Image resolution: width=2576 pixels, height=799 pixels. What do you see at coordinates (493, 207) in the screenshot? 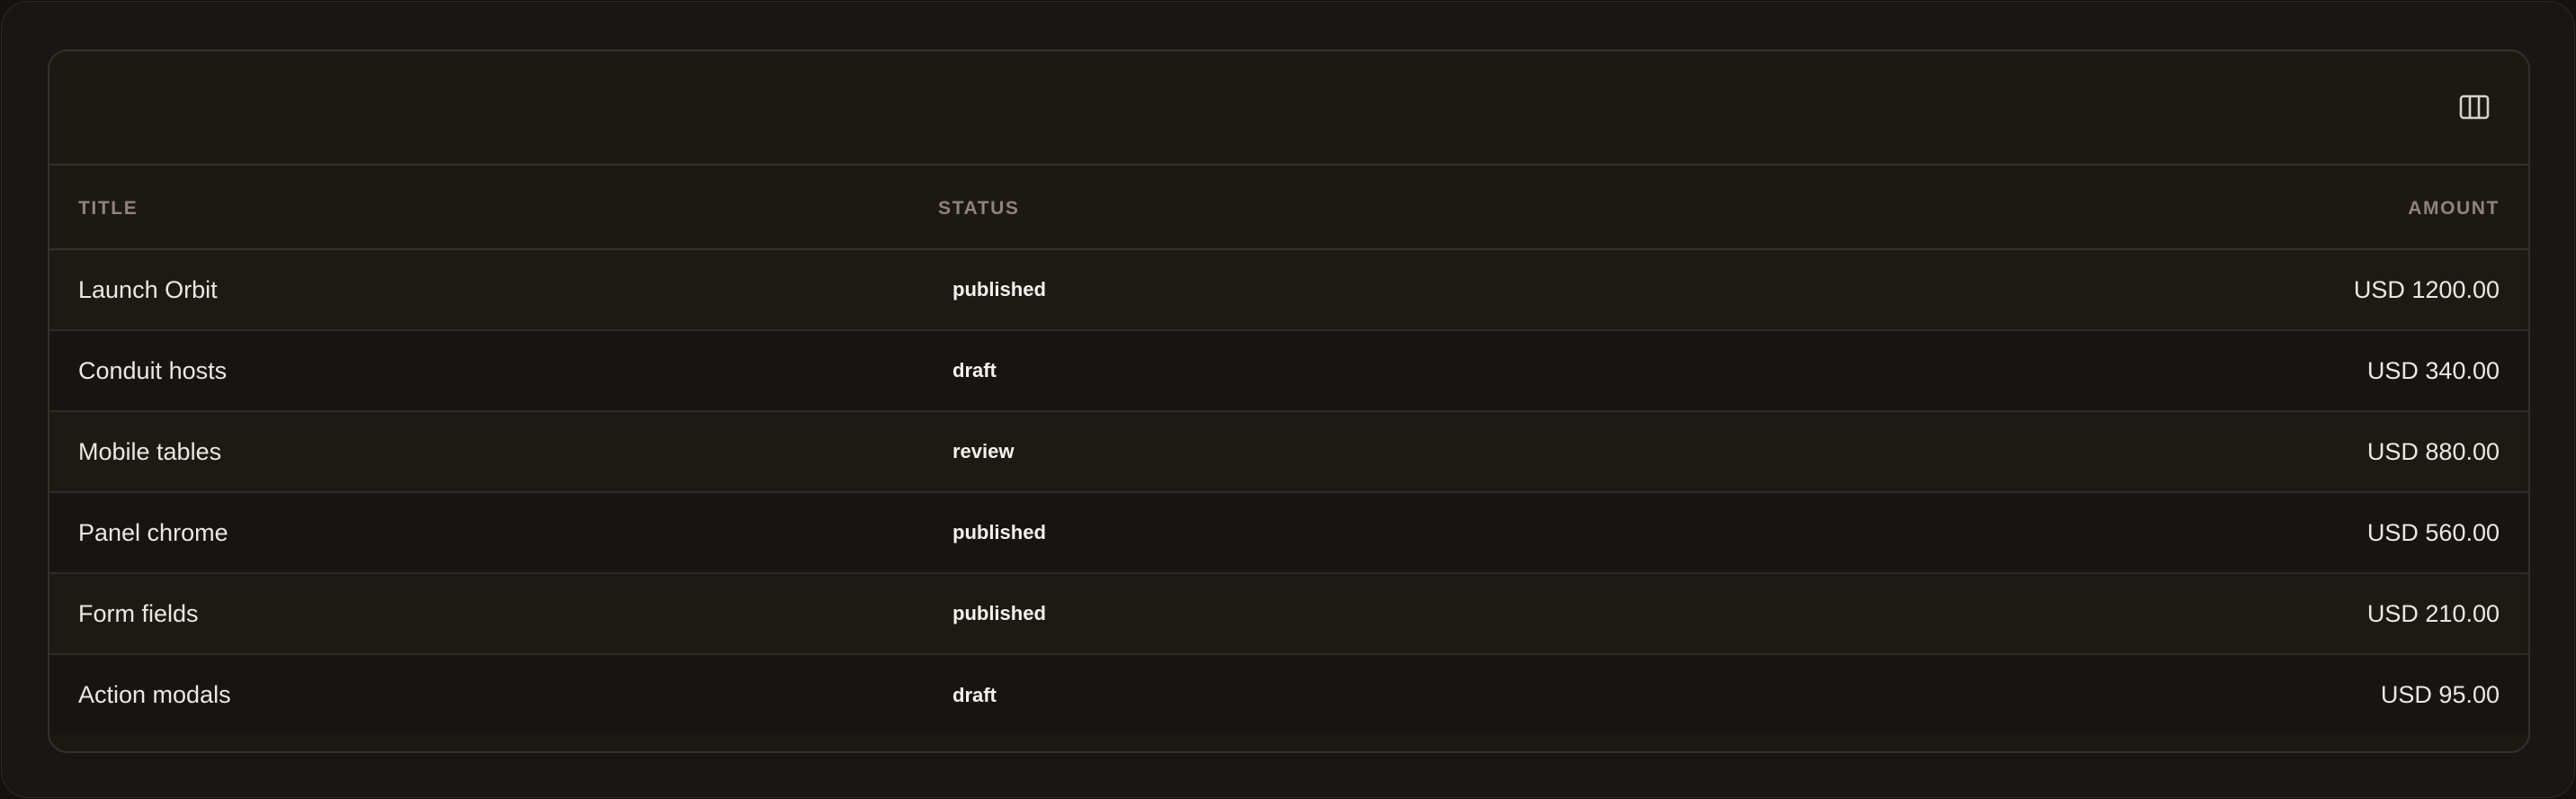
I see `column-header-title: TITLE` at bounding box center [493, 207].